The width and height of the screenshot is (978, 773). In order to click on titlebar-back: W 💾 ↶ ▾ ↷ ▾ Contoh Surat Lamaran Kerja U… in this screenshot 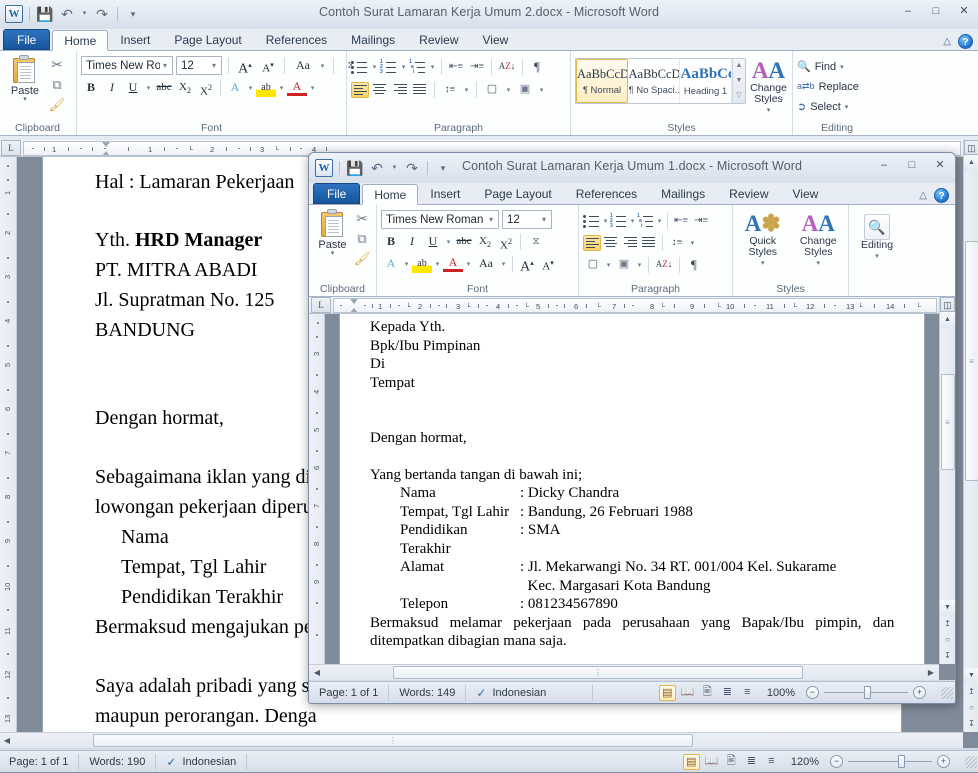, I will do `click(489, 14)`.